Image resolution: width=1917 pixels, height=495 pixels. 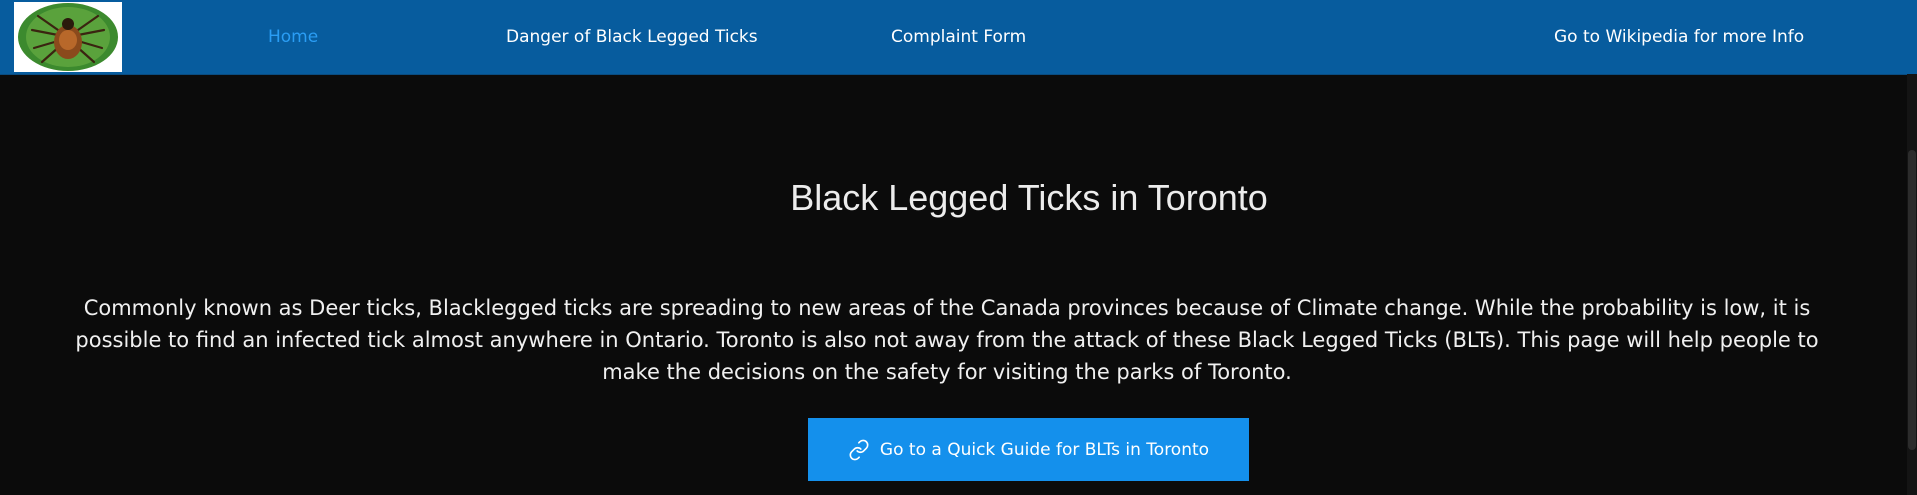 I want to click on quick-guide-button: Go to a Quick Guide for BLTs in Toronto, so click(x=1028, y=449).